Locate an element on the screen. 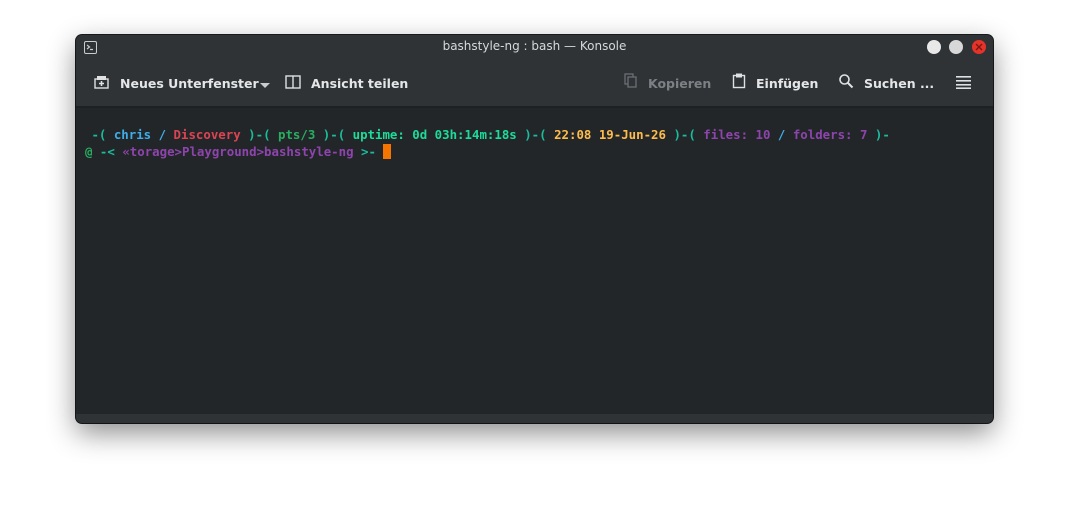 Image resolution: width=1069 pixels, height=510 pixels. paste-button: Einfügen is located at coordinates (775, 83).